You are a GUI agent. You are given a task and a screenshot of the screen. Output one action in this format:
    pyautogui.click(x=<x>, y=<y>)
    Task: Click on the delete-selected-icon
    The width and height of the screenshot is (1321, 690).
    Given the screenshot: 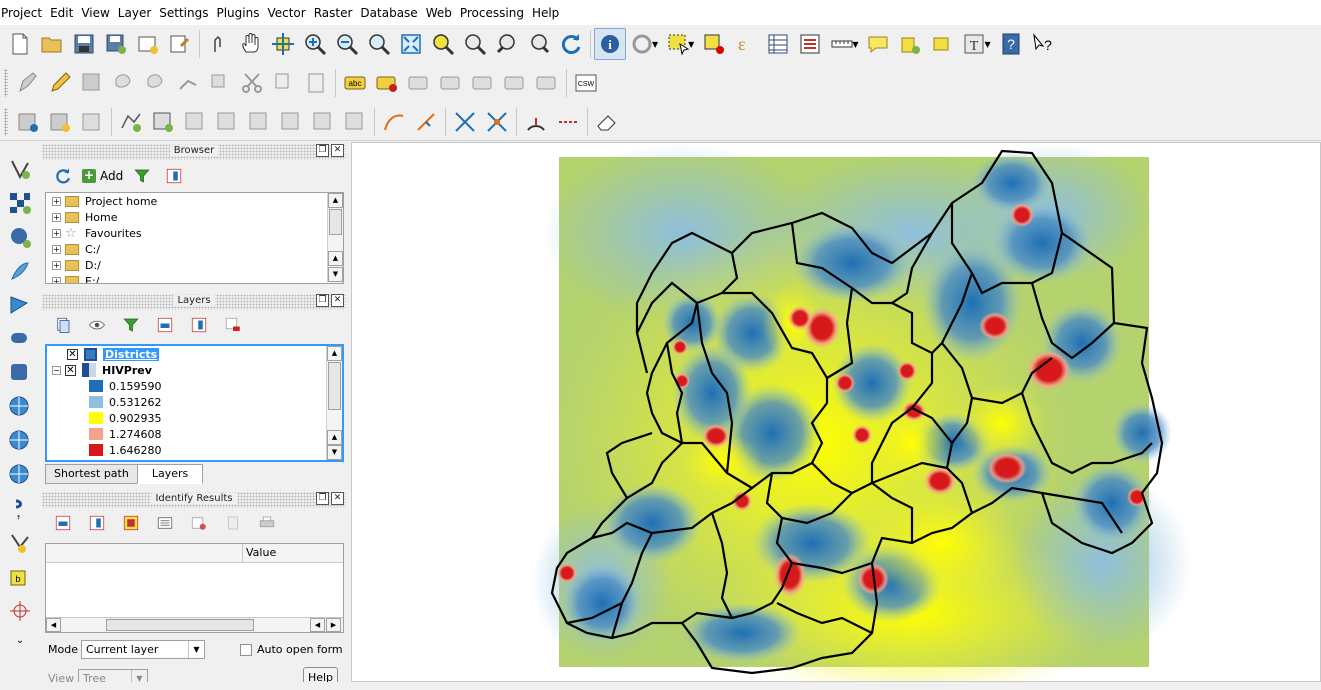 What is the action you would take?
    pyautogui.click(x=220, y=83)
    